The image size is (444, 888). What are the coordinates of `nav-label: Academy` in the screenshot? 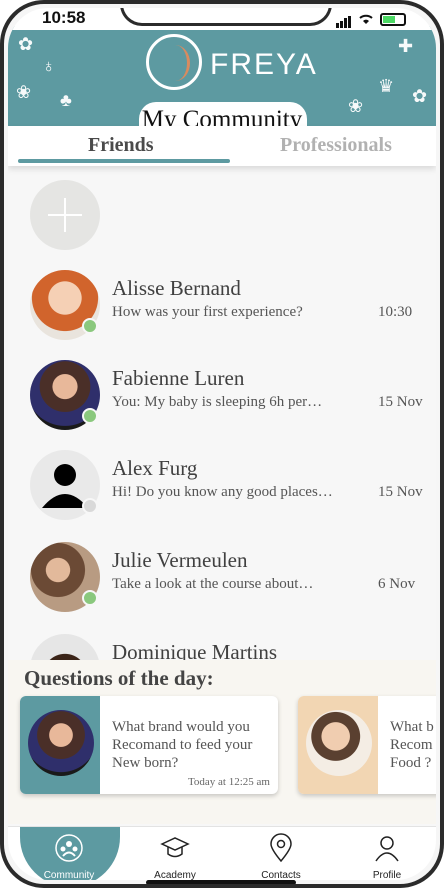 It's located at (175, 875).